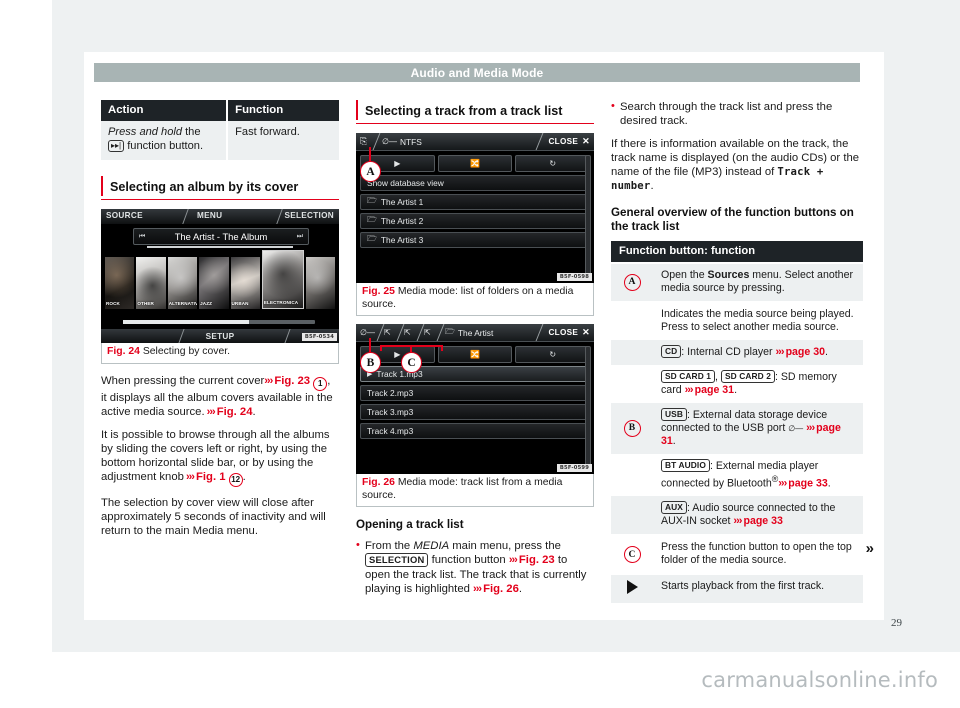 The width and height of the screenshot is (960, 708). Describe the element at coordinates (475, 221) in the screenshot. I see `list-item: 🗁 The Artist 2` at that location.